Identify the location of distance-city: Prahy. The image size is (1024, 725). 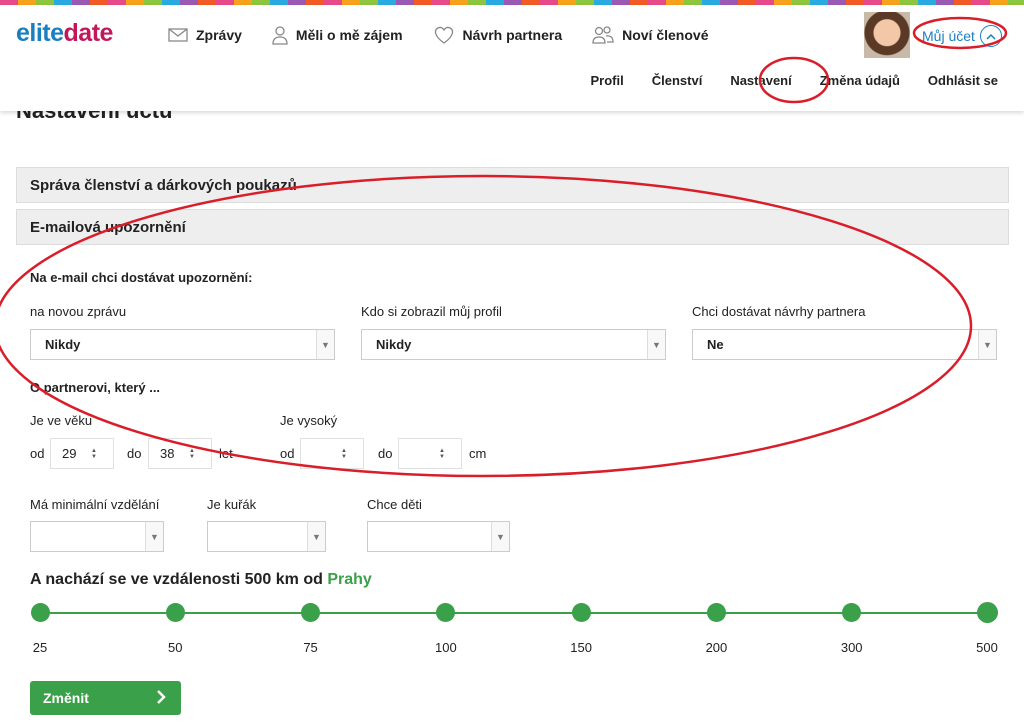
(349, 579).